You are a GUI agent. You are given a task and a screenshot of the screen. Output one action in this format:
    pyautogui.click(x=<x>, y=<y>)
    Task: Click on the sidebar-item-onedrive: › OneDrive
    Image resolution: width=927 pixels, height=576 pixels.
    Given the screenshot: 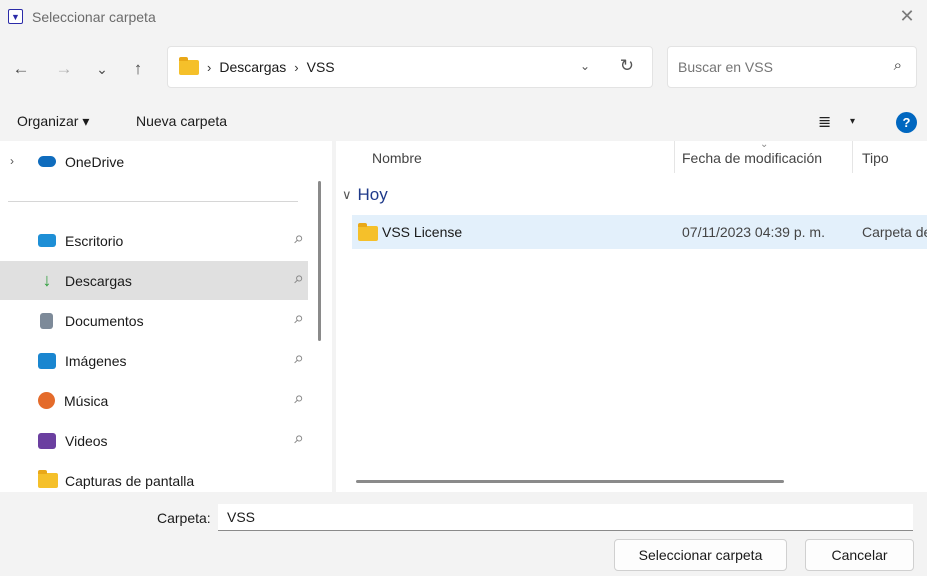 What is the action you would take?
    pyautogui.click(x=154, y=161)
    